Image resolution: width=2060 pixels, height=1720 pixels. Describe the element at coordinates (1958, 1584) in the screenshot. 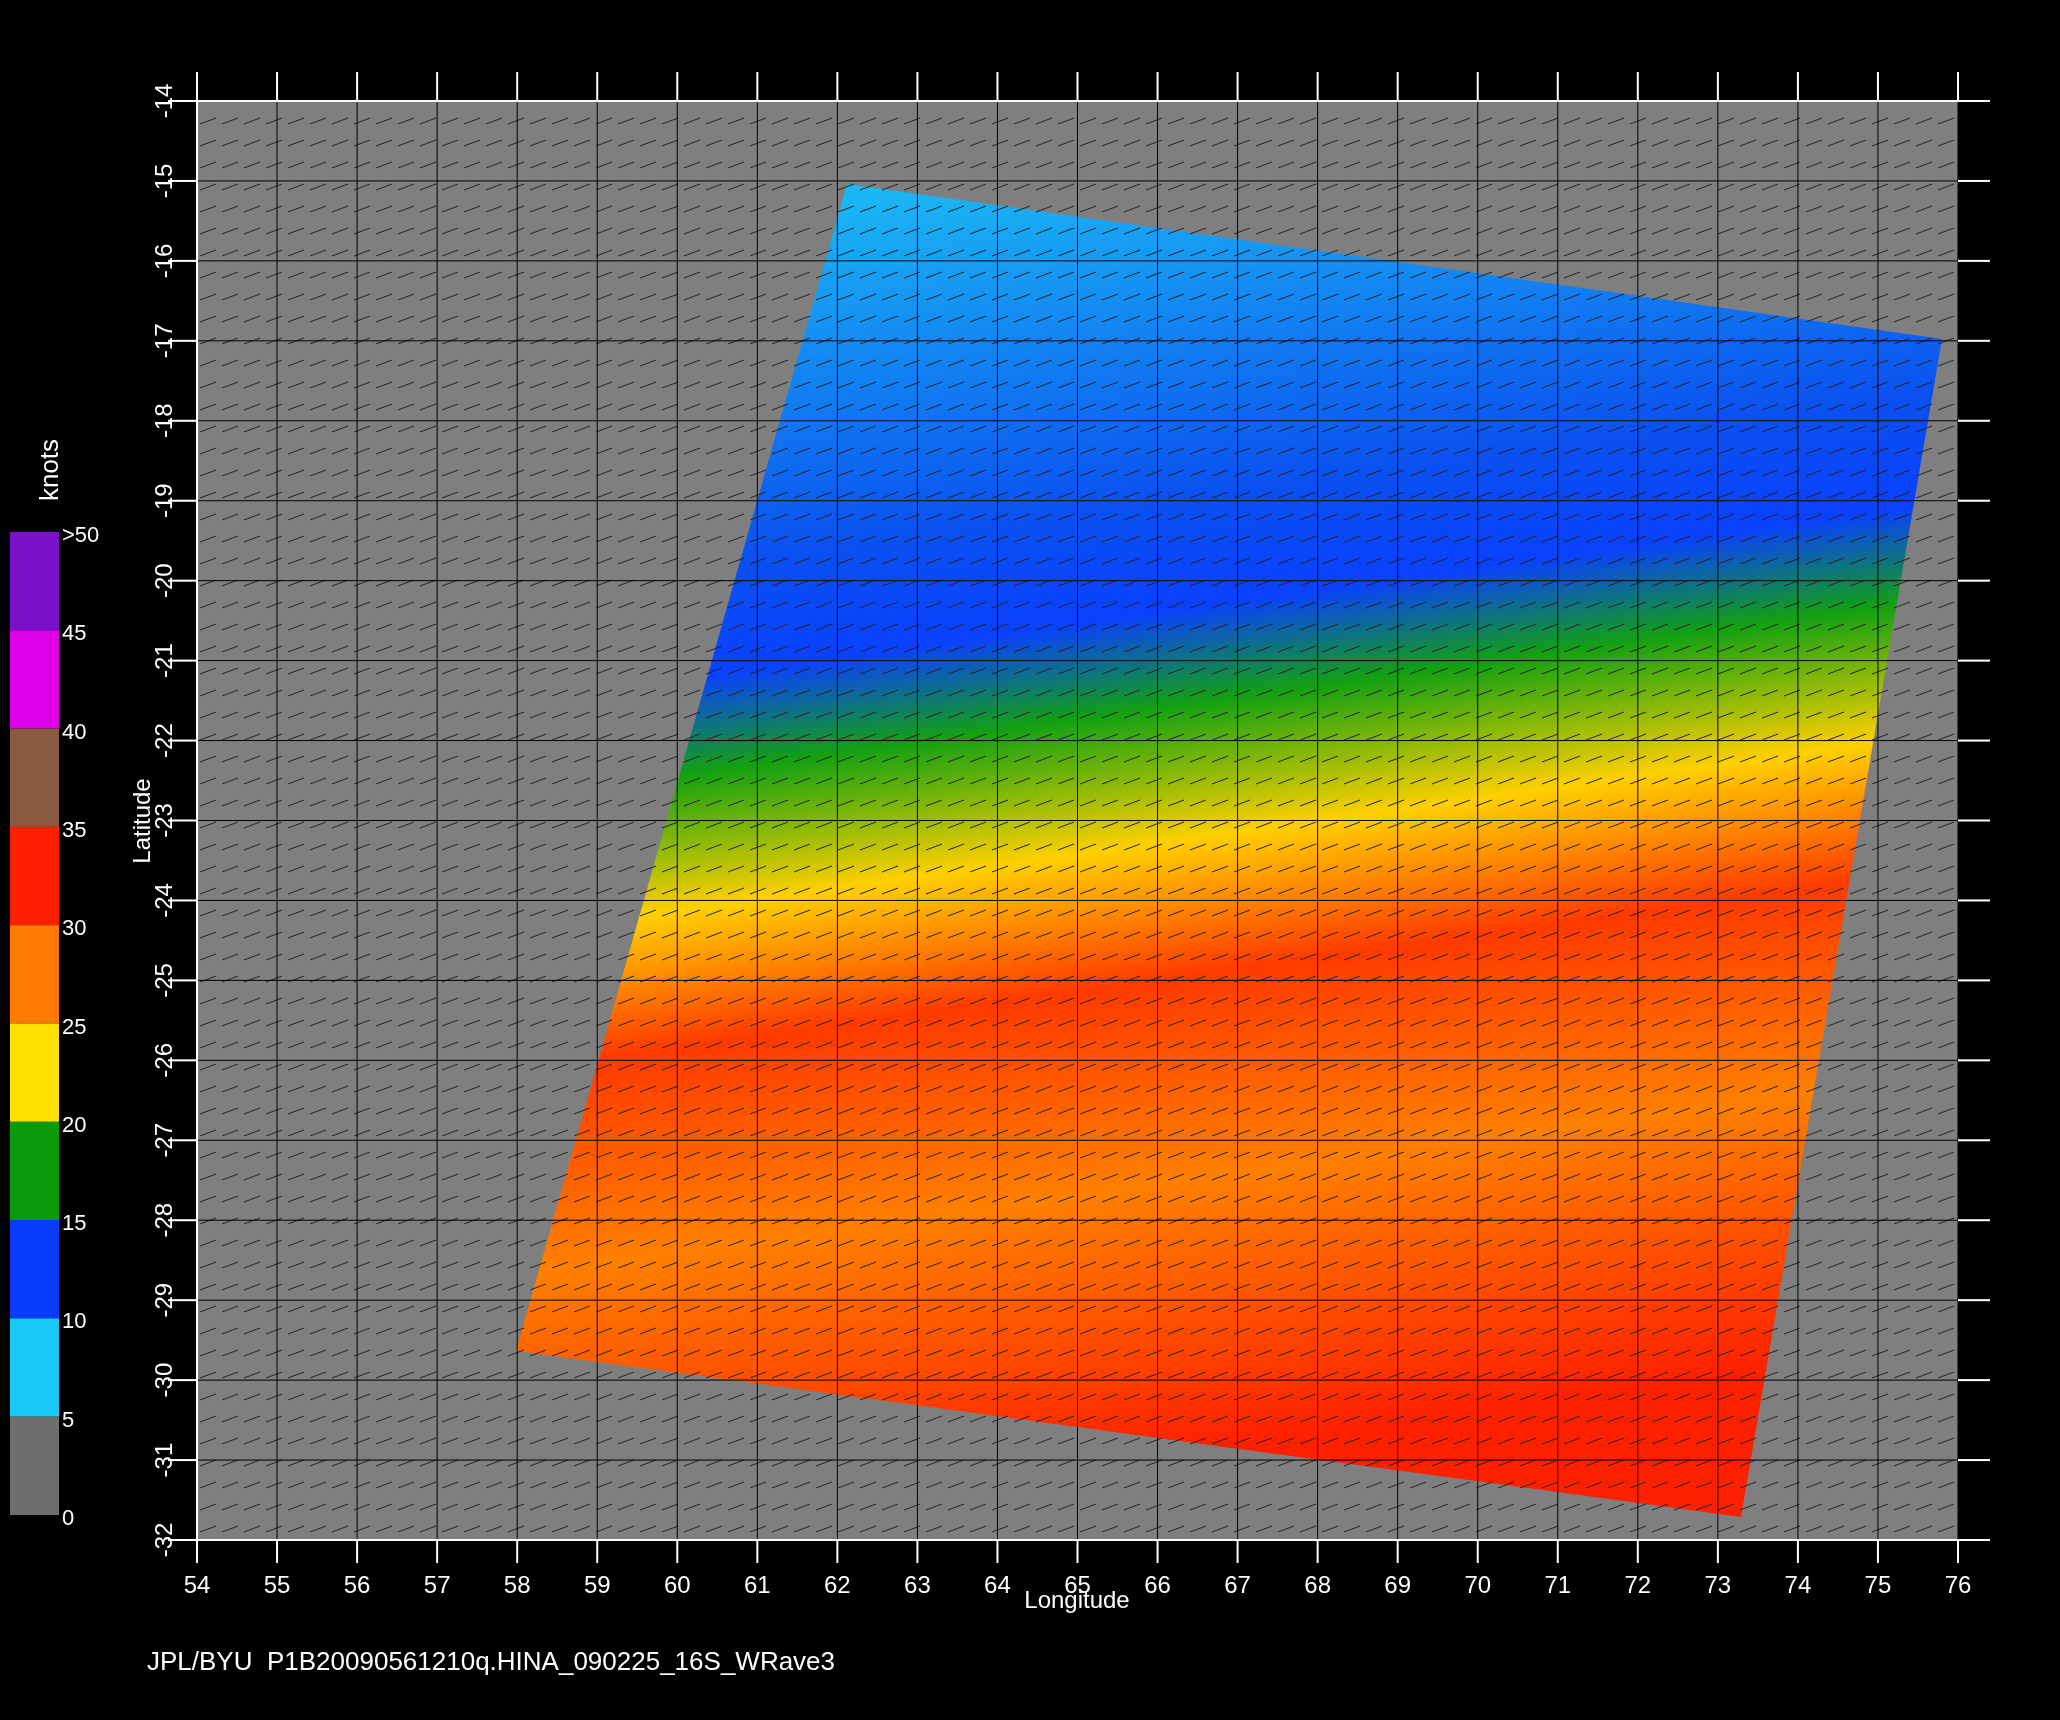

I see `tick-label: 76` at that location.